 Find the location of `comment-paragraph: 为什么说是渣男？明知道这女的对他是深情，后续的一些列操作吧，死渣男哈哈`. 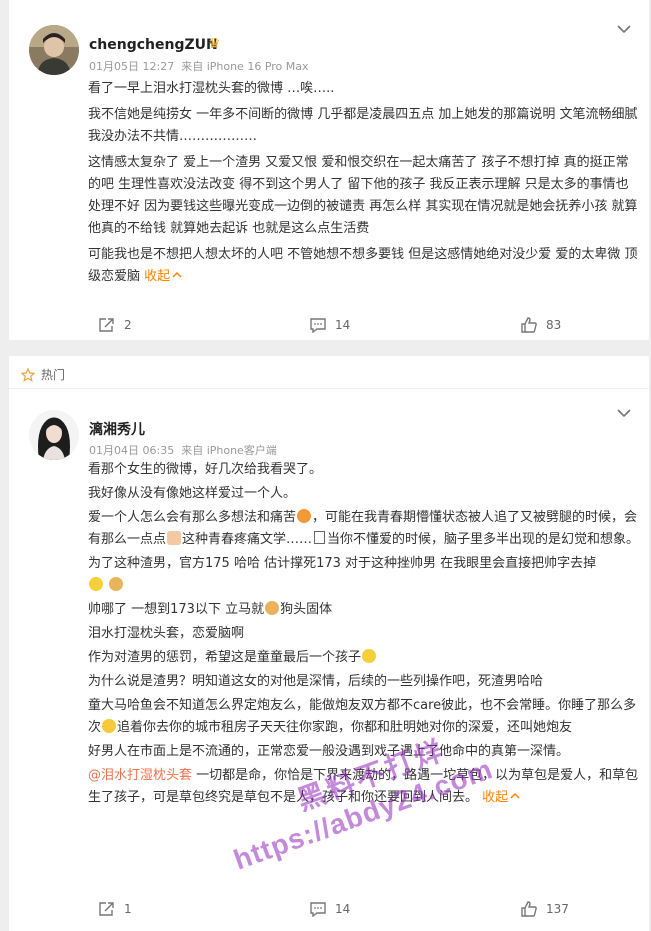

comment-paragraph: 为什么说是渣男？明知道这女的对他是深情，后续的一些列操作吧，死渣男哈哈 is located at coordinates (316, 681).